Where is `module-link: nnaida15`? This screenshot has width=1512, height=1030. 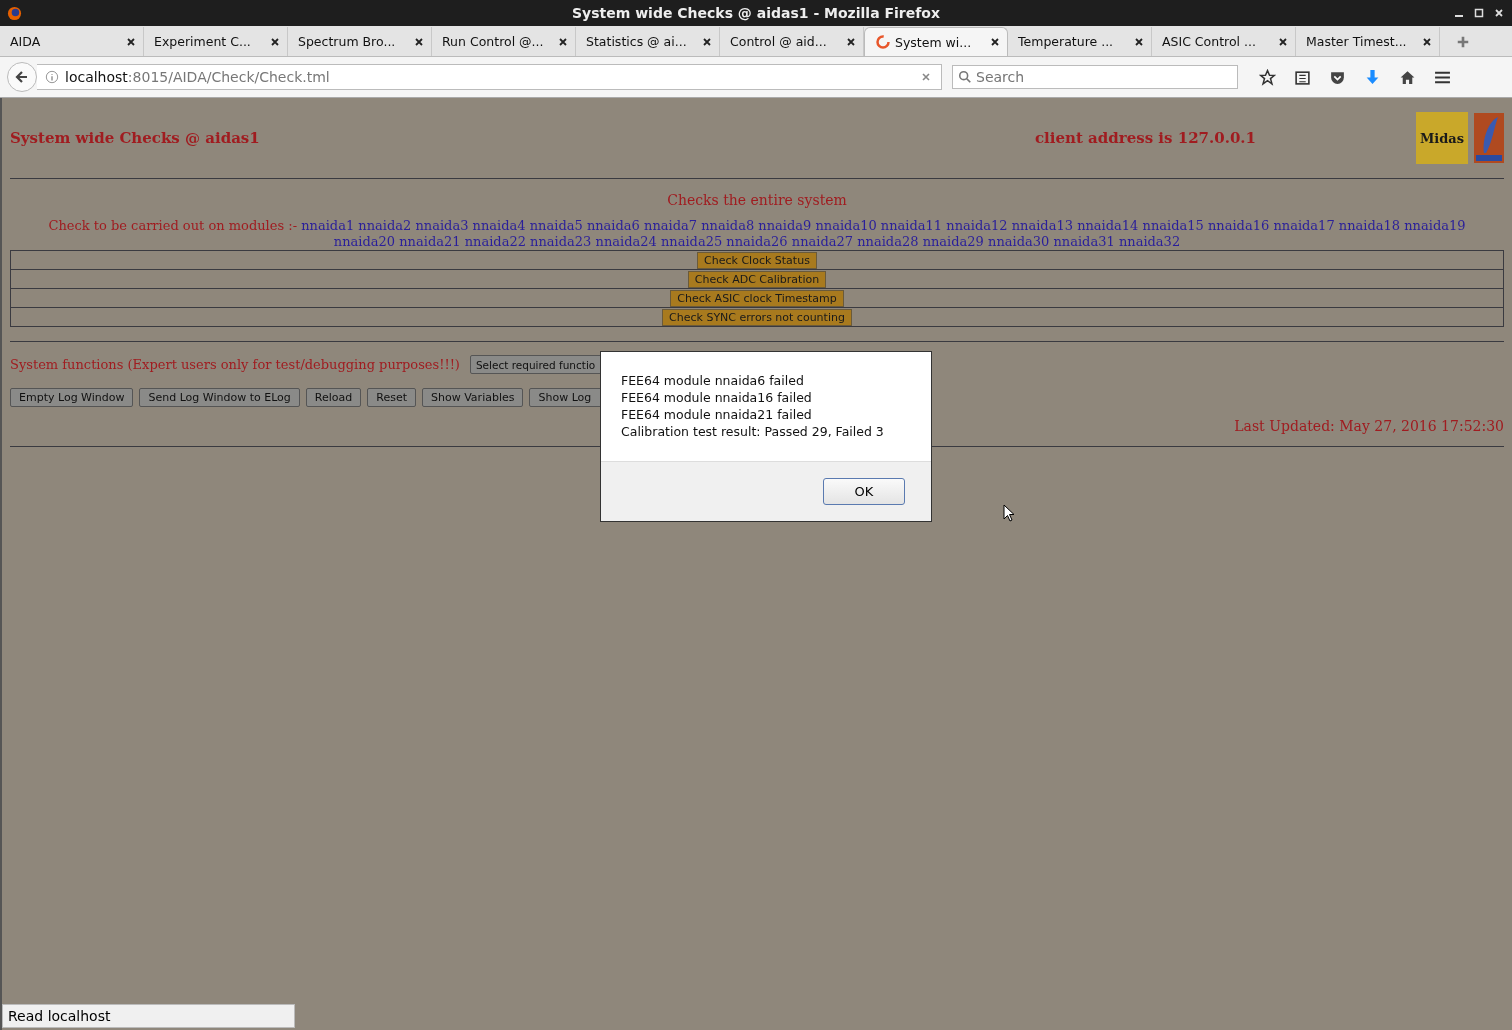
module-link: nnaida15 is located at coordinates (1173, 225).